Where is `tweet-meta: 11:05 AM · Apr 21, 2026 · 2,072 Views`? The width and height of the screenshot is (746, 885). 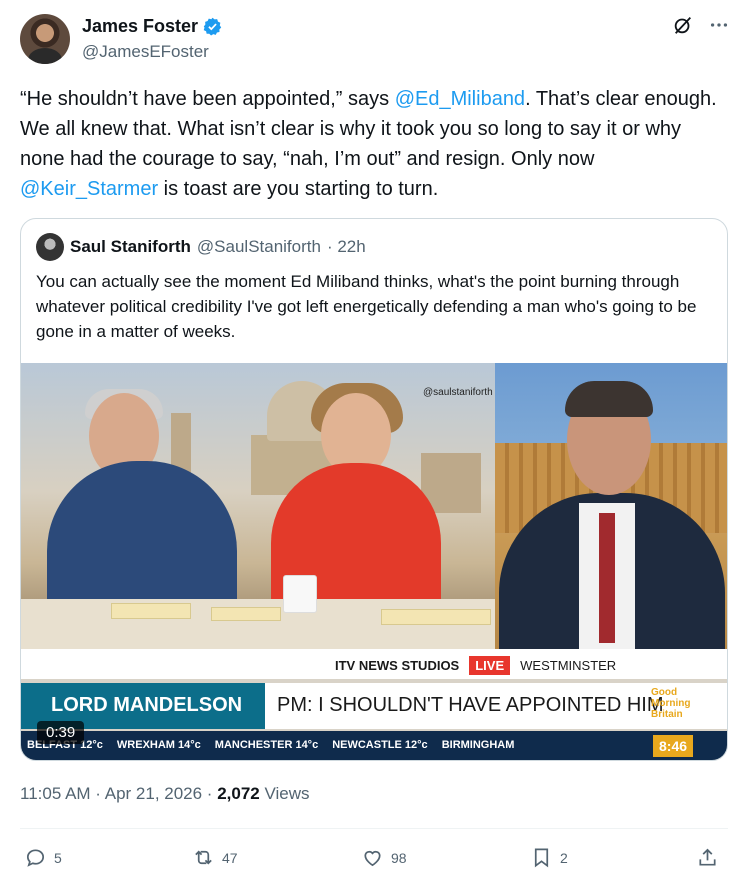 tweet-meta: 11:05 AM · Apr 21, 2026 · 2,072 Views is located at coordinates (165, 794).